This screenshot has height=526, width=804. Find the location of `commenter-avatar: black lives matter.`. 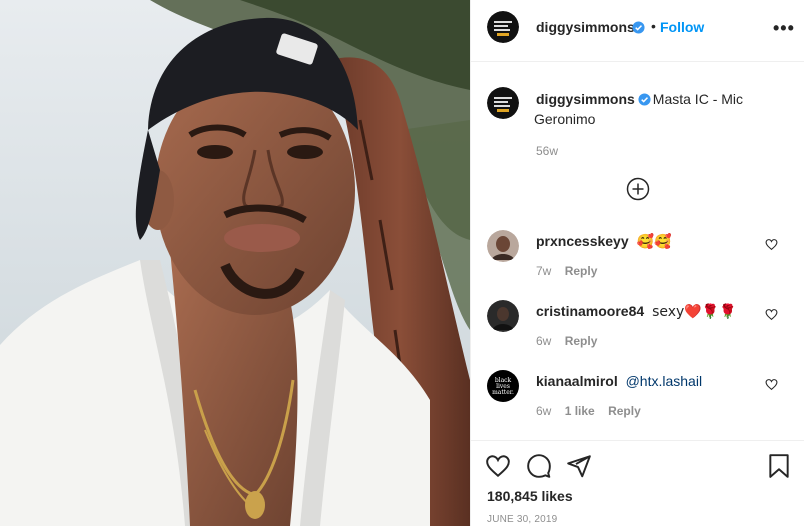

commenter-avatar: black lives matter. is located at coordinates (503, 386).